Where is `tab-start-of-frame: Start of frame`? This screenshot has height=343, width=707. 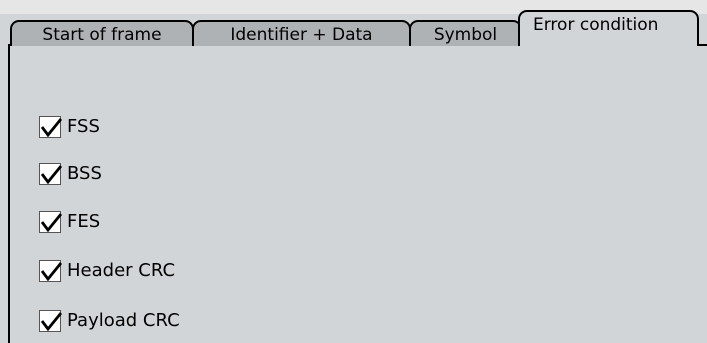
tab-start-of-frame: Start of frame is located at coordinates (102, 33).